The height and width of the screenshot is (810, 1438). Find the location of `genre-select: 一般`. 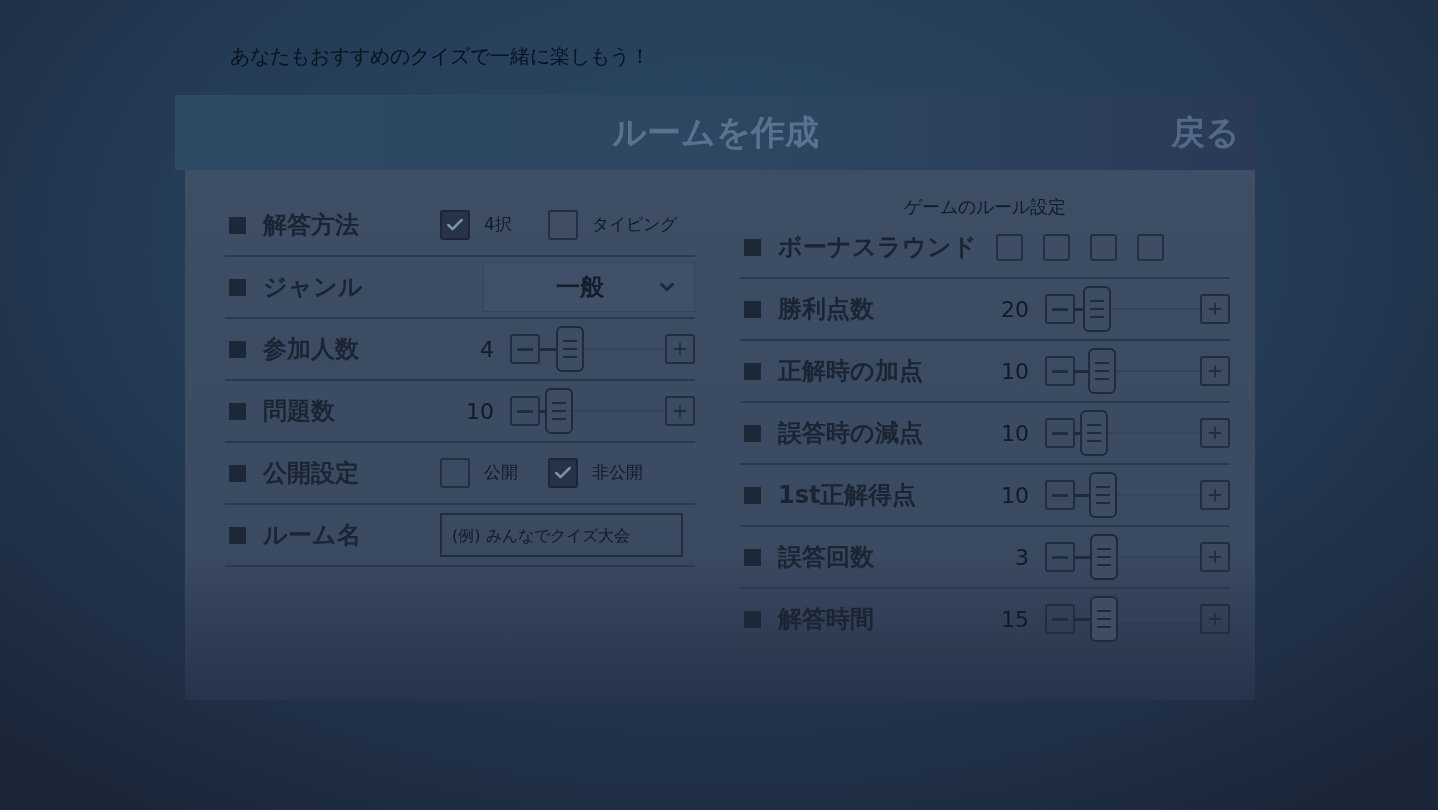

genre-select: 一般 is located at coordinates (589, 287).